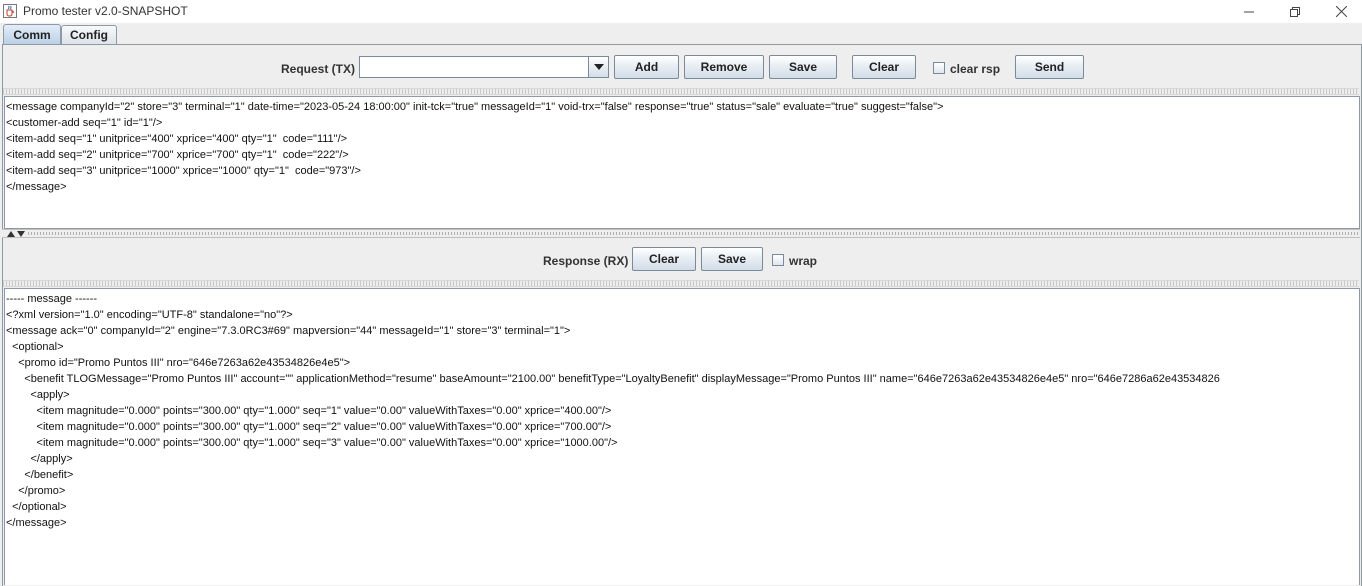  Describe the element at coordinates (586, 261) in the screenshot. I see `response-label: Response (RX)` at that location.